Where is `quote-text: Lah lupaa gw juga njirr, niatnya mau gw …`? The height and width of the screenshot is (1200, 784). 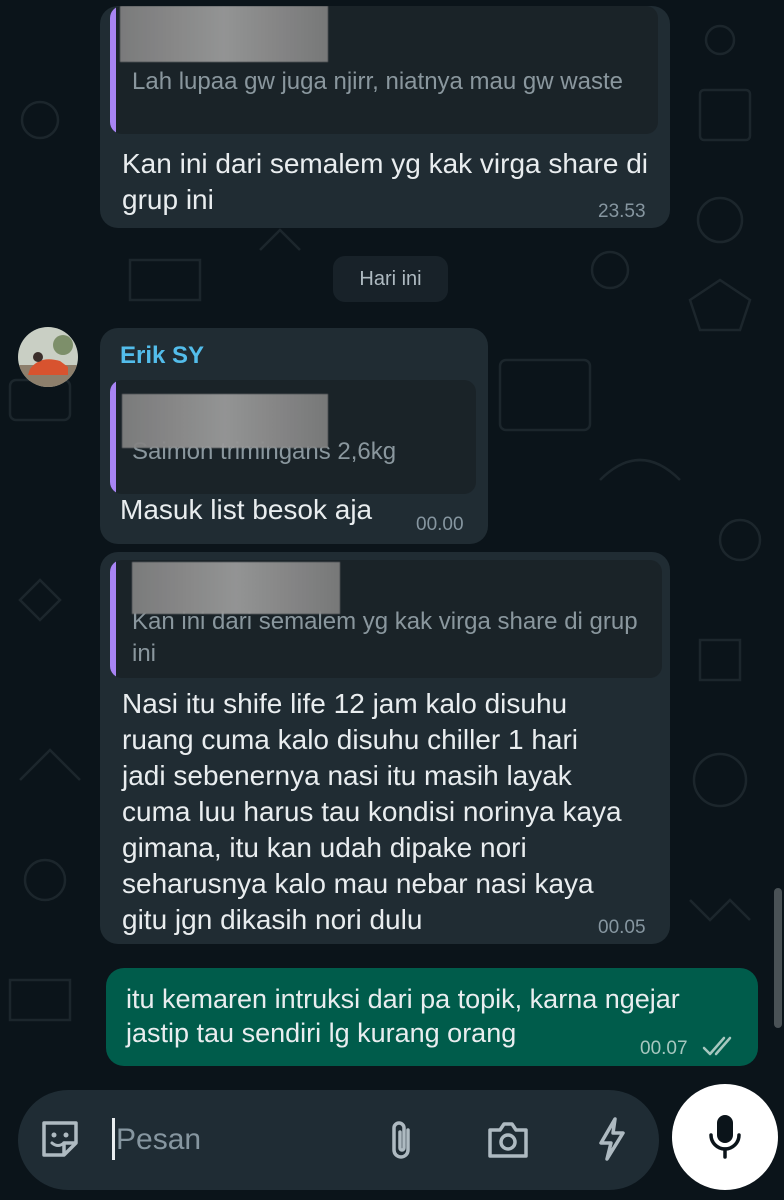
quote-text: Lah lupaa gw juga njirr, niatnya mau gw … is located at coordinates (377, 81).